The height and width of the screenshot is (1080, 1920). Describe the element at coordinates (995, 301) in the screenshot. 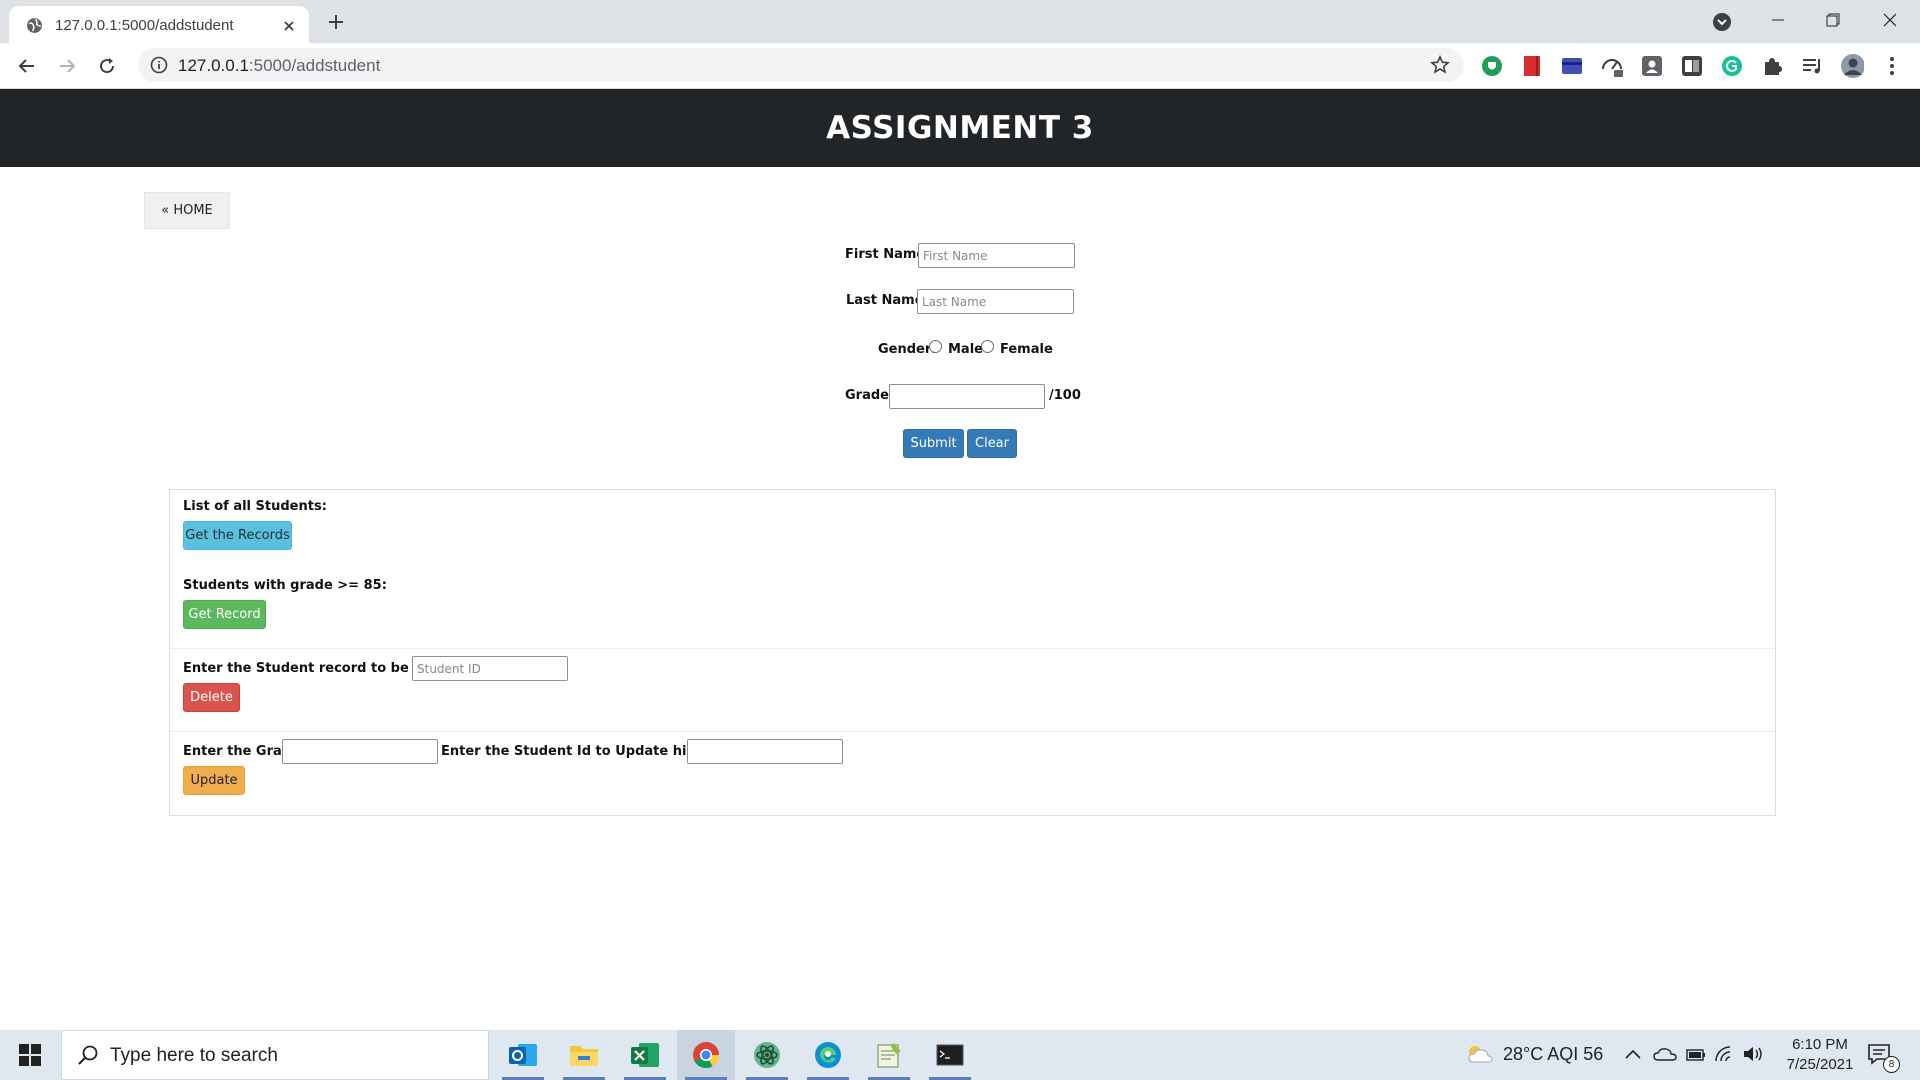

I see `last-name-input` at that location.